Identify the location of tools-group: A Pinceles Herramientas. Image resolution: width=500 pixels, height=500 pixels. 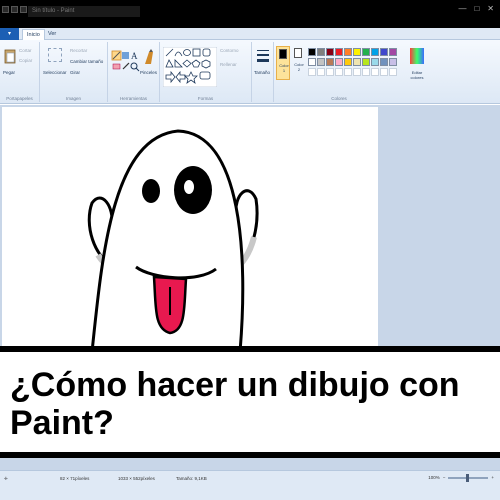
(134, 72).